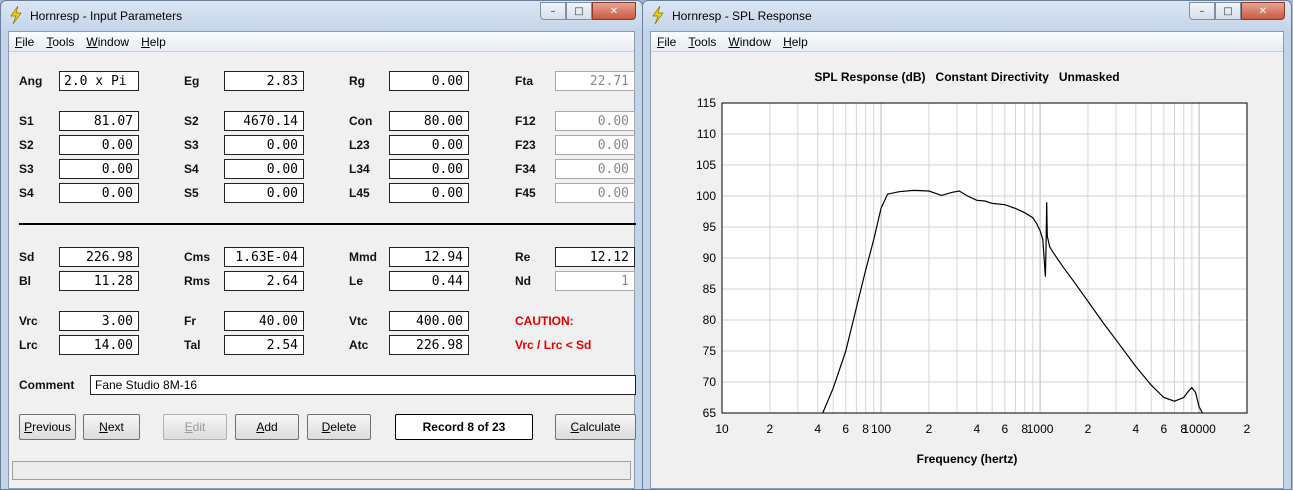 Image resolution: width=1293 pixels, height=490 pixels. Describe the element at coordinates (595, 427) in the screenshot. I see `calculate-button: Calculate` at that location.